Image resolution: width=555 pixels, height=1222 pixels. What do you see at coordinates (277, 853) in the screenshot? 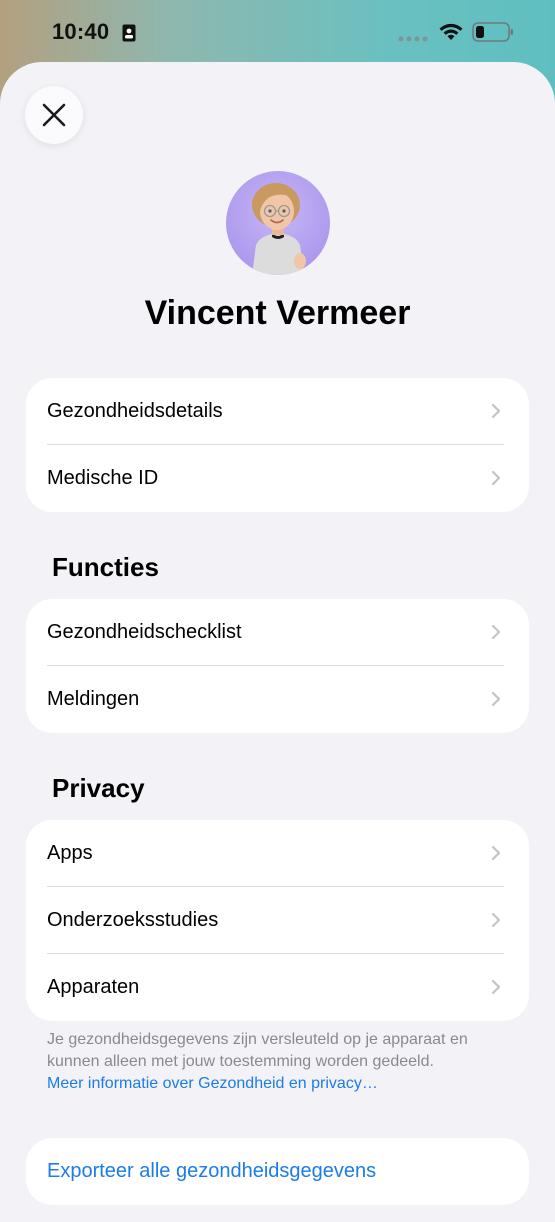
I see `row-apps: Apps` at bounding box center [277, 853].